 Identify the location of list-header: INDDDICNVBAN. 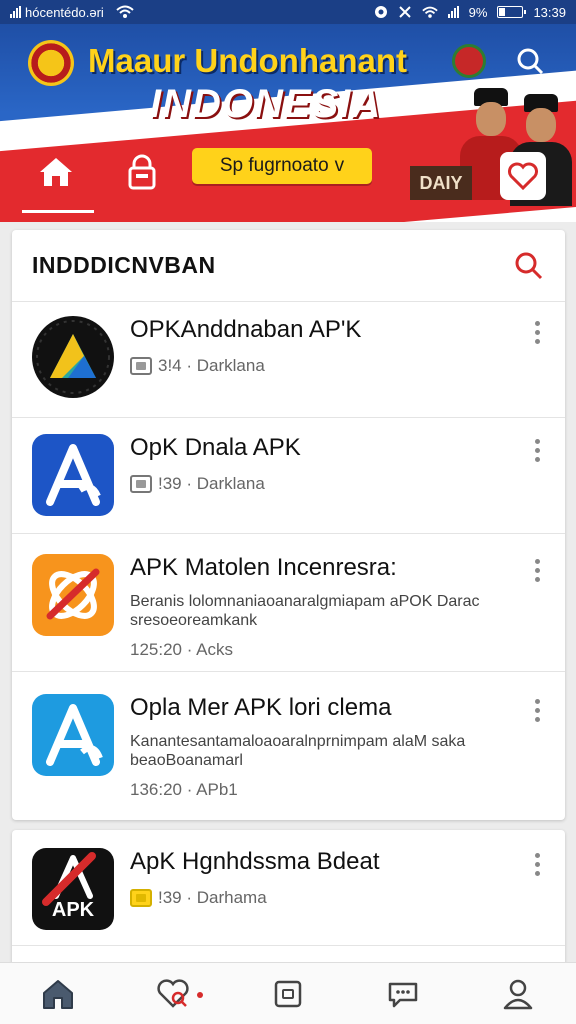
(288, 266).